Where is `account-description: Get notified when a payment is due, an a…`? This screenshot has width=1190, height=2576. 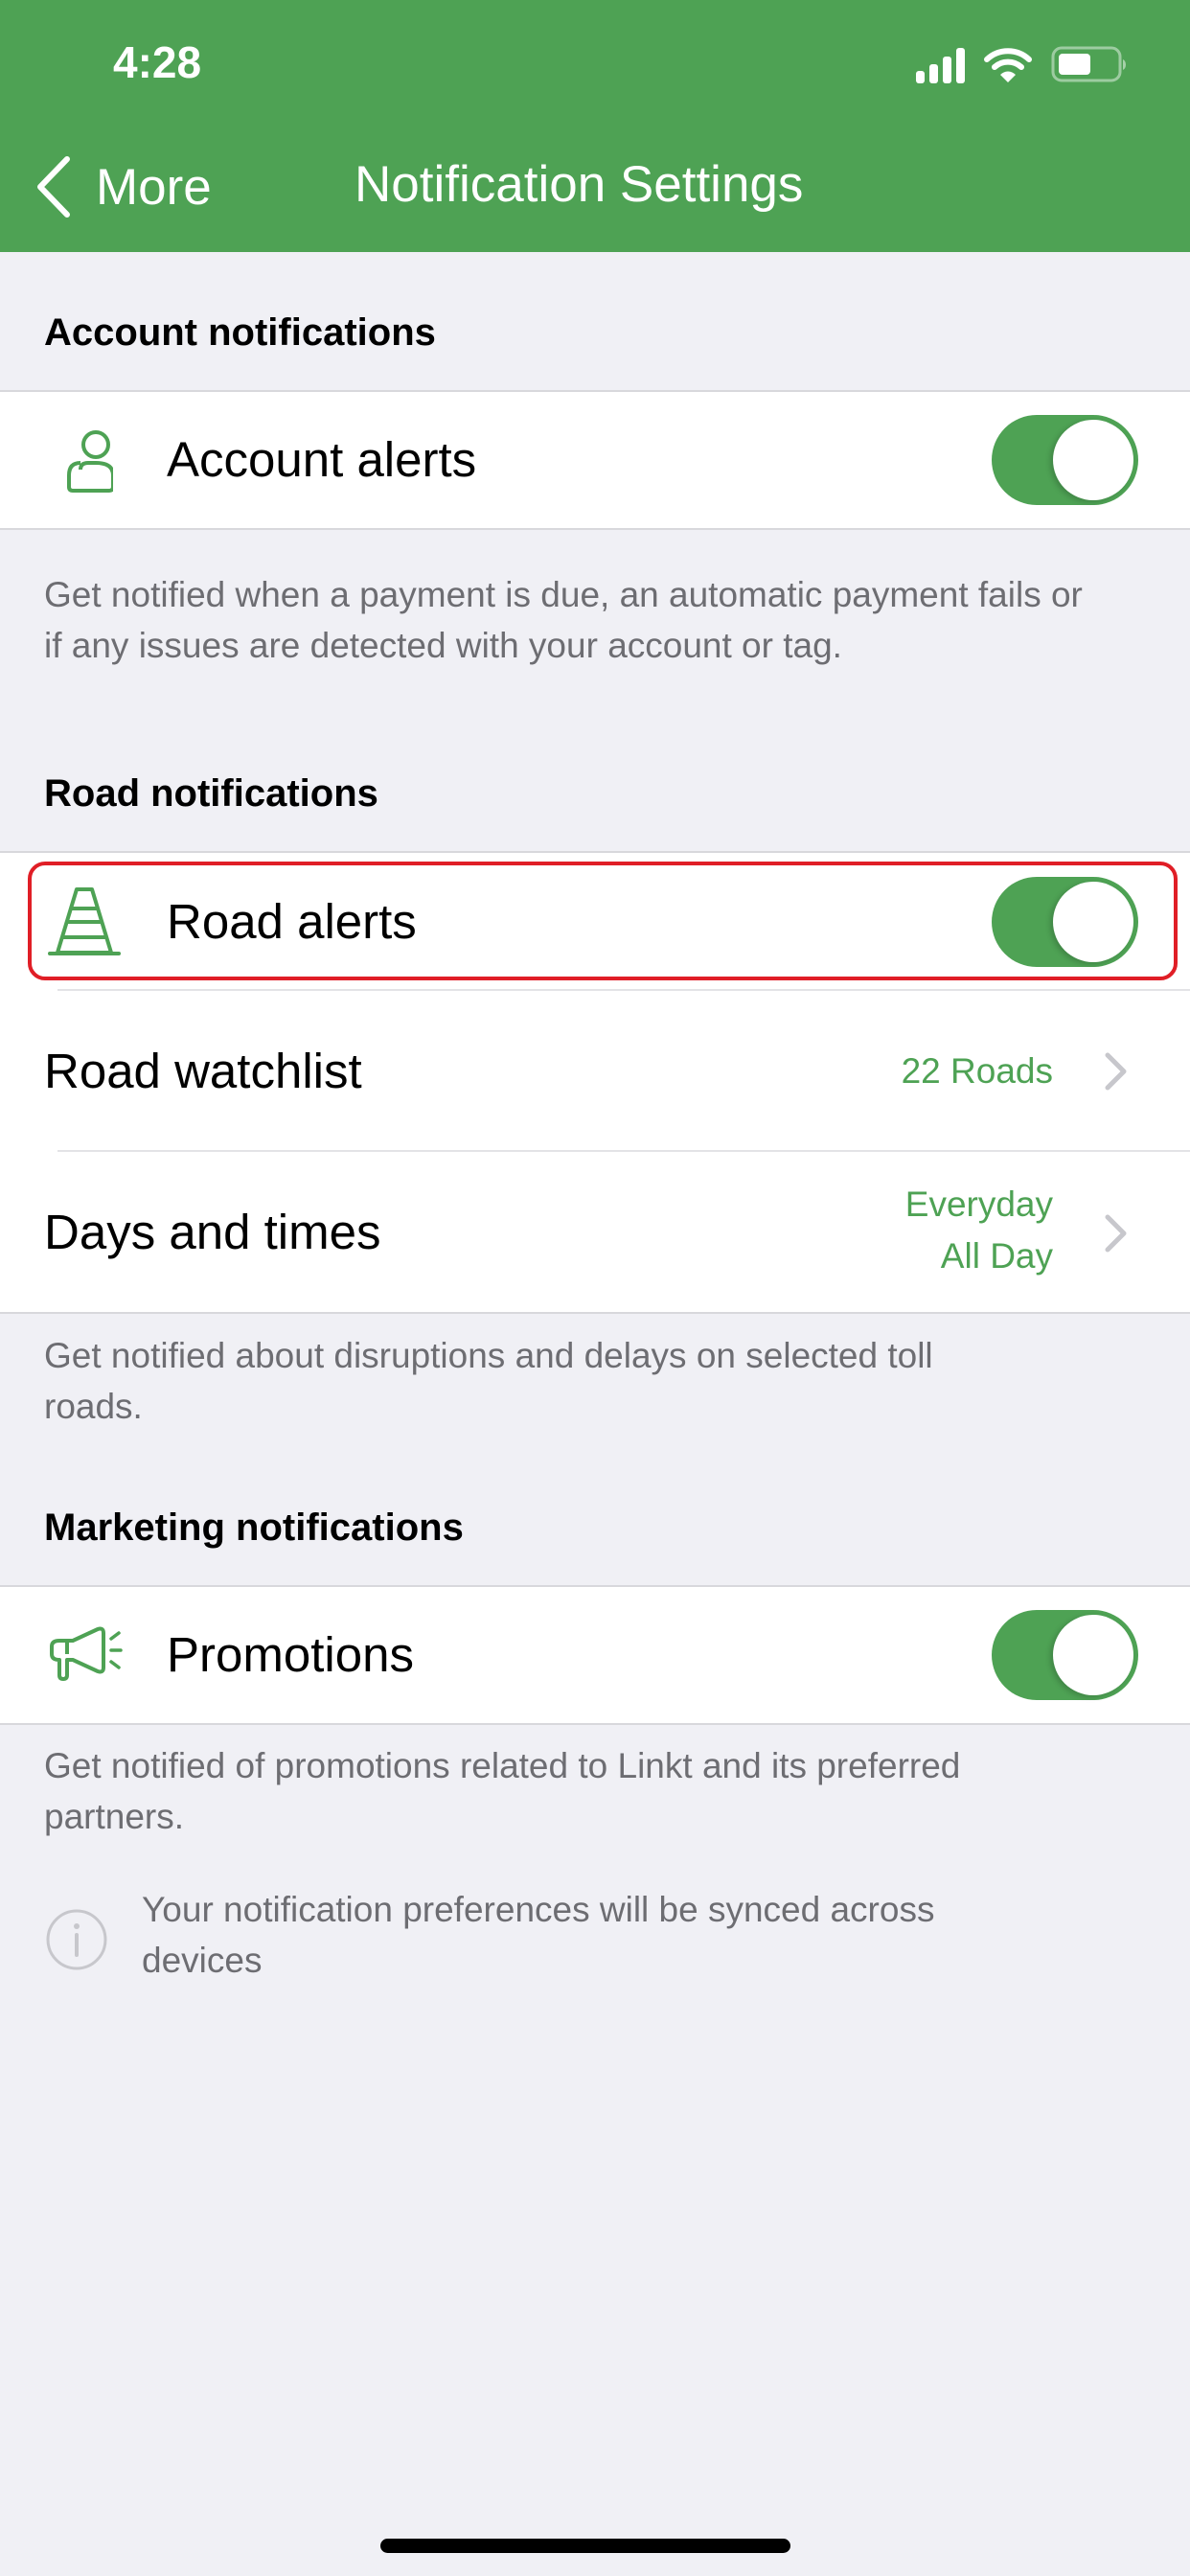 account-description: Get notified when a payment is due, an a… is located at coordinates (563, 620).